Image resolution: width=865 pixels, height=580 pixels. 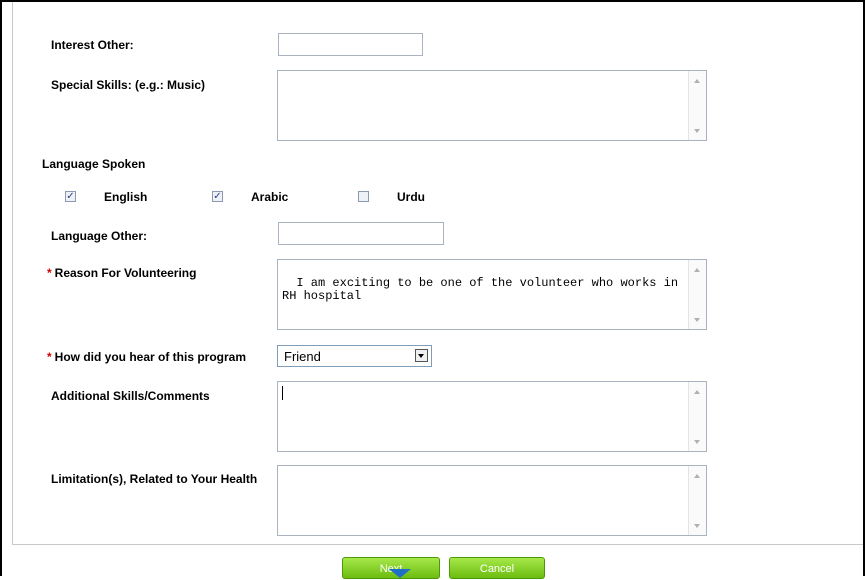 What do you see at coordinates (126, 197) in the screenshot?
I see `english-label: English` at bounding box center [126, 197].